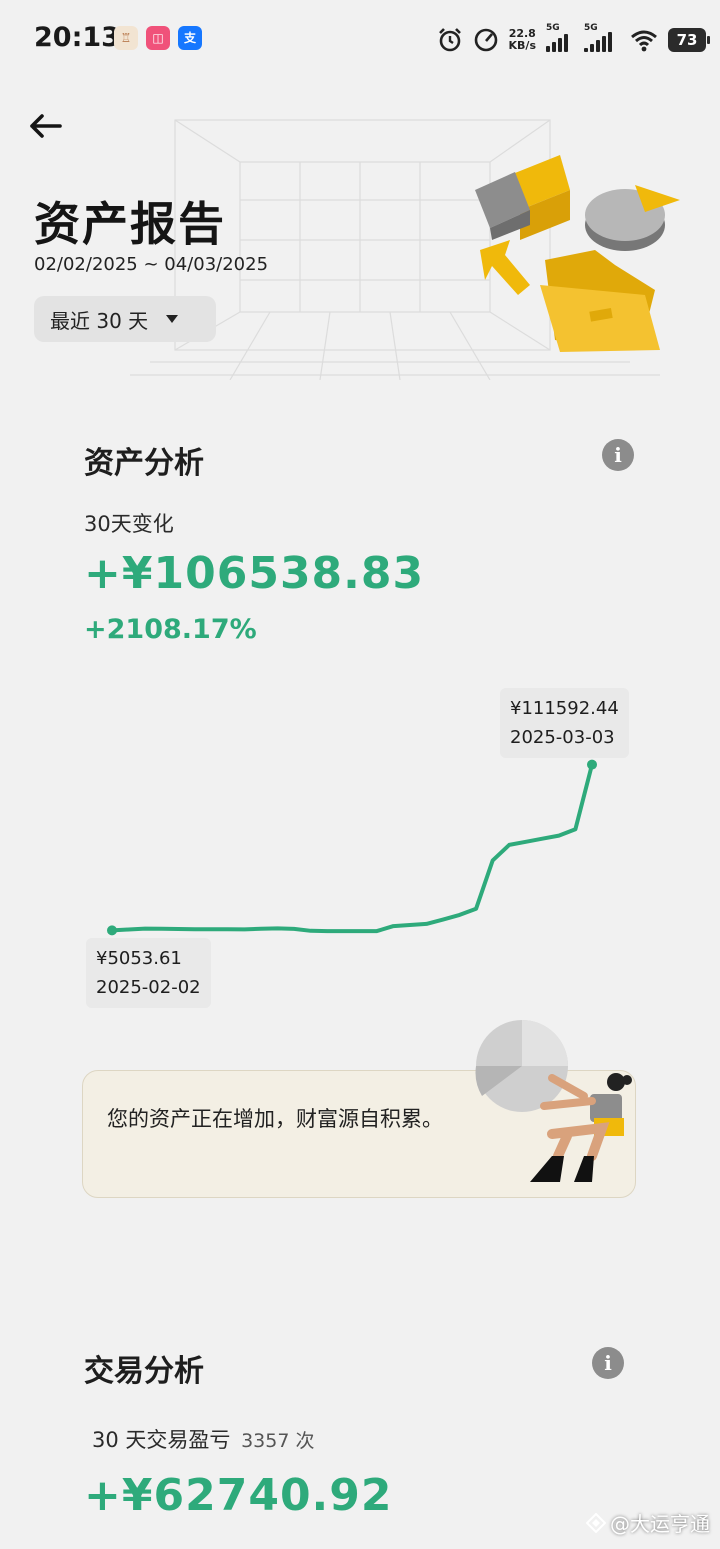 The height and width of the screenshot is (1549, 720). What do you see at coordinates (591, 28) in the screenshot?
I see `signal-2-label: 5G` at bounding box center [591, 28].